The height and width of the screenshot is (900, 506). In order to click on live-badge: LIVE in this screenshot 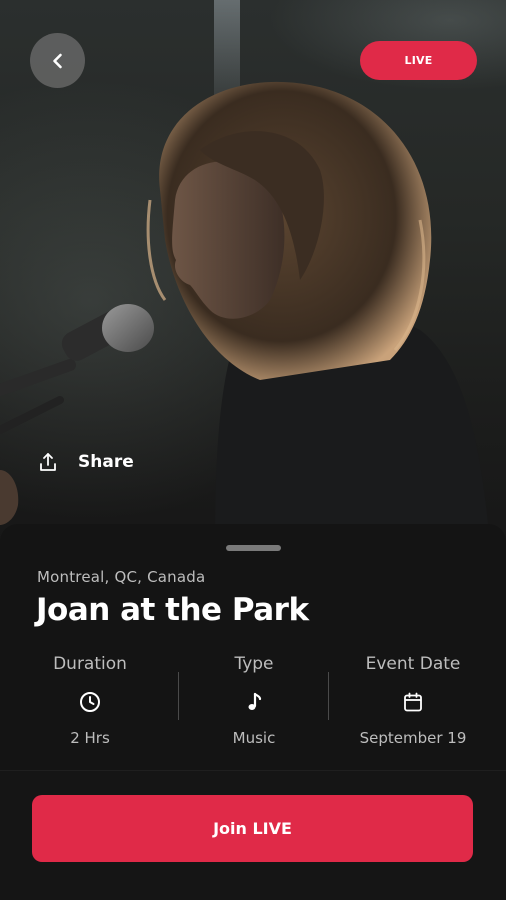, I will do `click(418, 60)`.